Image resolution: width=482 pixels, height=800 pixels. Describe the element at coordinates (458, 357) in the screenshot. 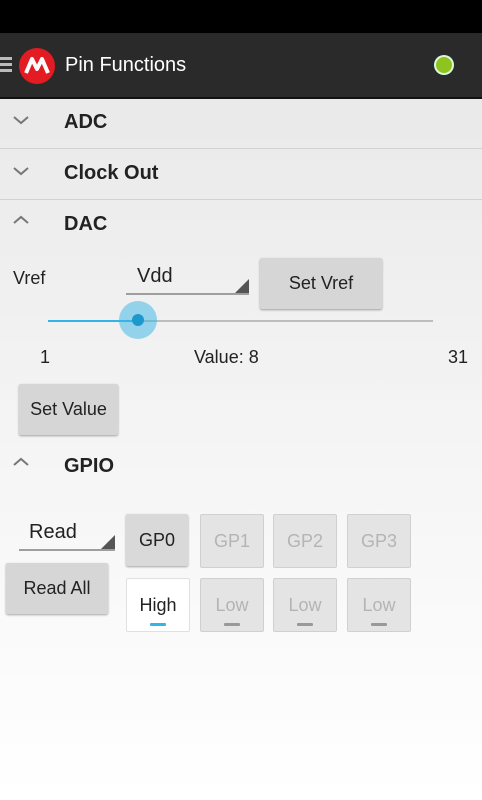

I see `slider-max-label: 31` at that location.